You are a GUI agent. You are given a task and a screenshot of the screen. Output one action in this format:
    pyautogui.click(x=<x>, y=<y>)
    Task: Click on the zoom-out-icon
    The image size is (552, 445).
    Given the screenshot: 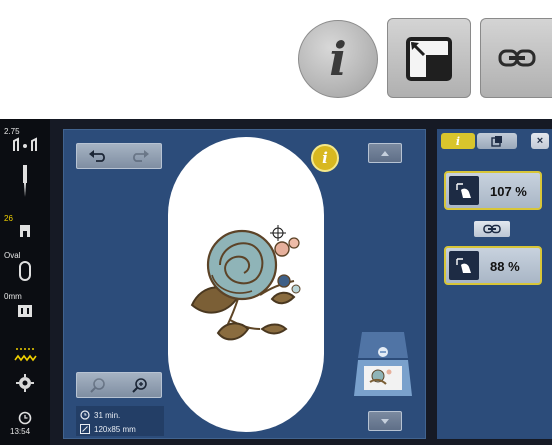 What is the action you would take?
    pyautogui.click(x=97, y=385)
    